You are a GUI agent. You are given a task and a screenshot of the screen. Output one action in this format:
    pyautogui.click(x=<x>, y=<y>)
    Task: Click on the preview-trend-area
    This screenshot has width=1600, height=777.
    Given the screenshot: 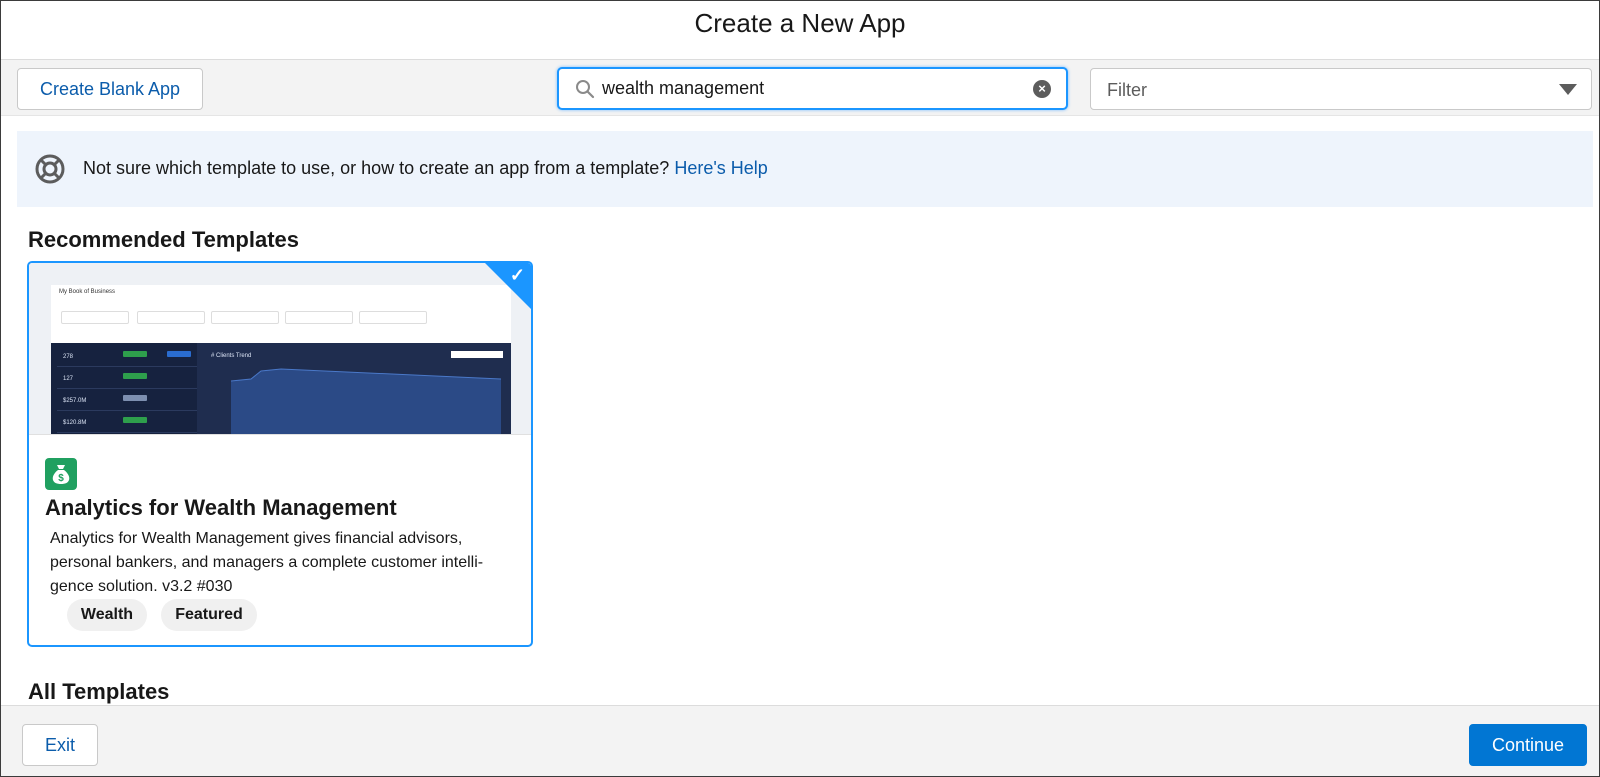 What is the action you would take?
    pyautogui.click(x=366, y=401)
    